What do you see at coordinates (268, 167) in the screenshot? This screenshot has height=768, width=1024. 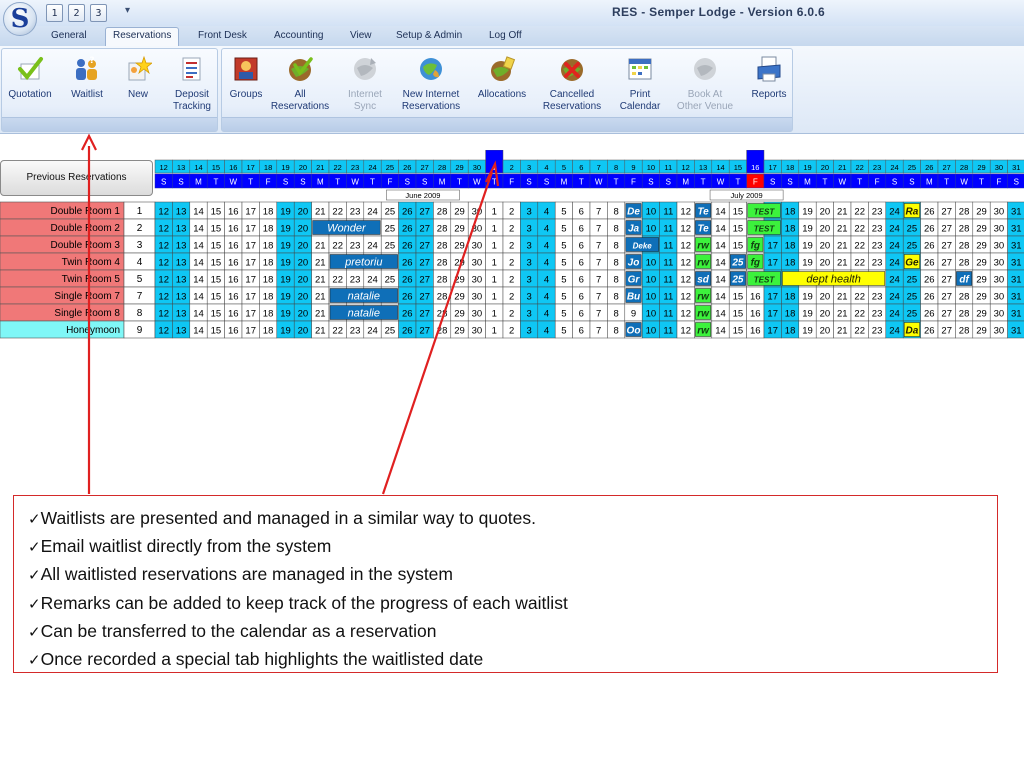 I see `header-day-number: 18` at bounding box center [268, 167].